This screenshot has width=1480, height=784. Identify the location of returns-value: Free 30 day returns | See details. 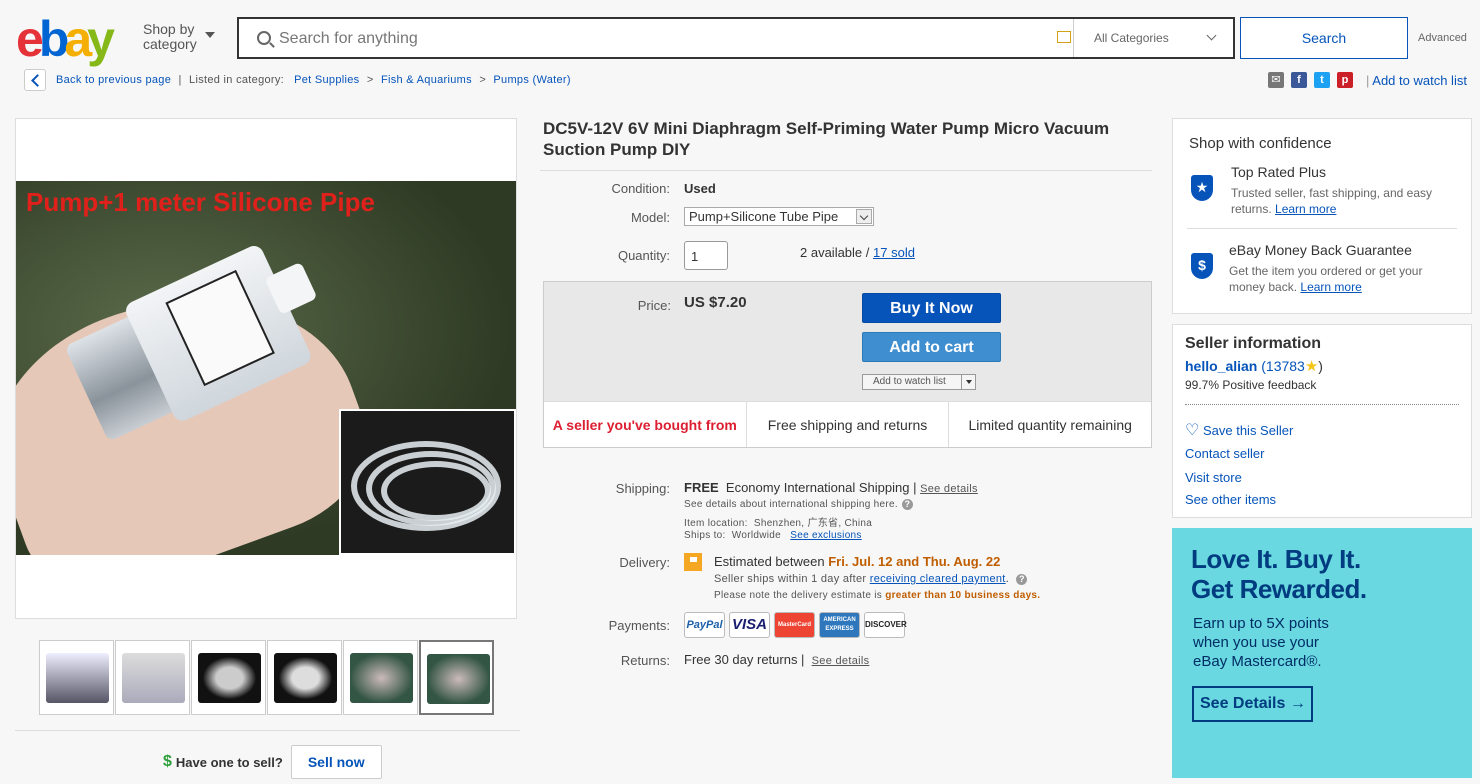
(776, 659).